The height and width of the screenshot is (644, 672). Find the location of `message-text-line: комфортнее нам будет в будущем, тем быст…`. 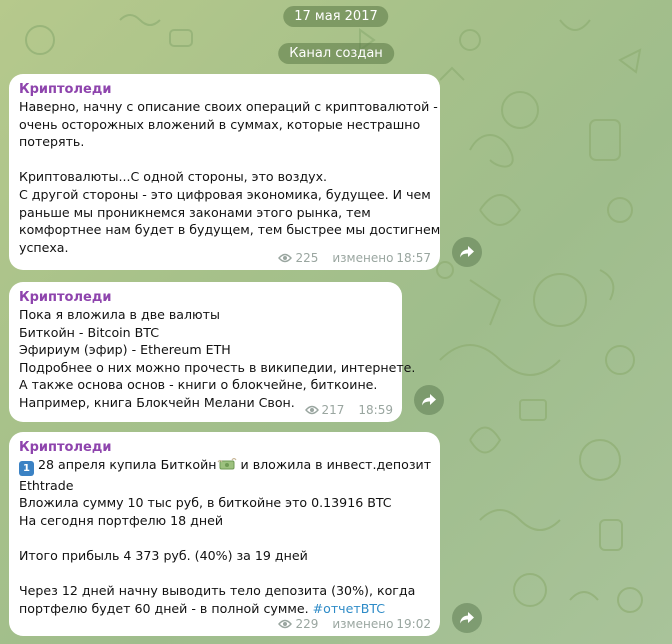

message-text-line: комфортнее нам будет в будущем, тем быст… is located at coordinates (230, 230).